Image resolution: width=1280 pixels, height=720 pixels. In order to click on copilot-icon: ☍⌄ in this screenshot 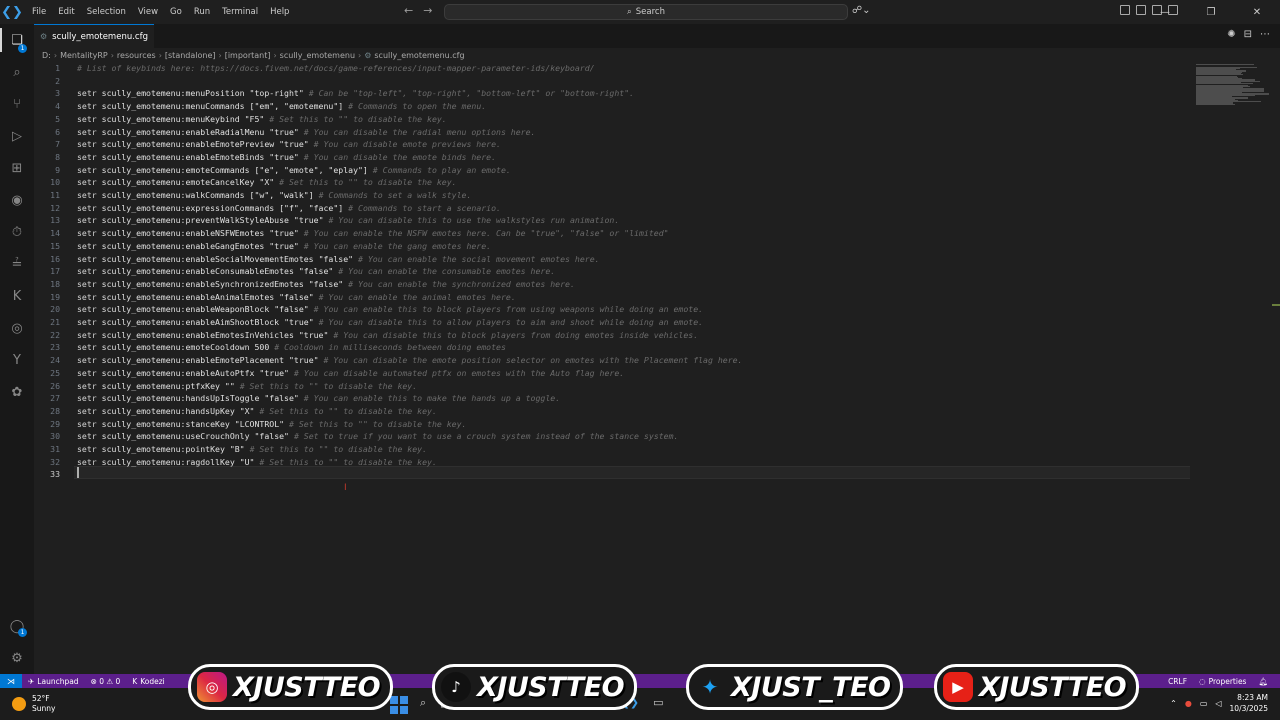, I will do `click(861, 10)`.